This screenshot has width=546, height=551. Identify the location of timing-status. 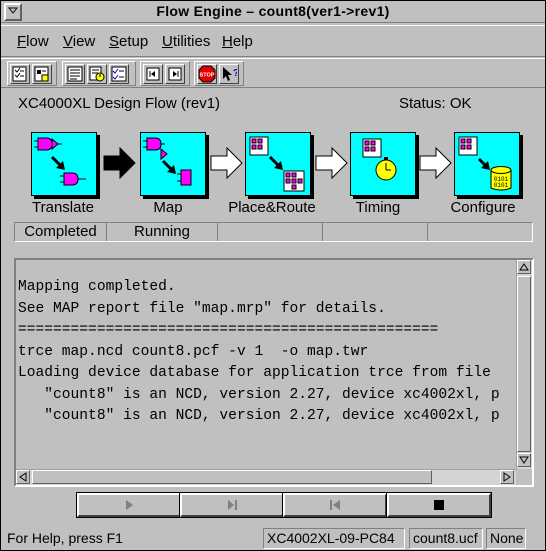
(375, 232).